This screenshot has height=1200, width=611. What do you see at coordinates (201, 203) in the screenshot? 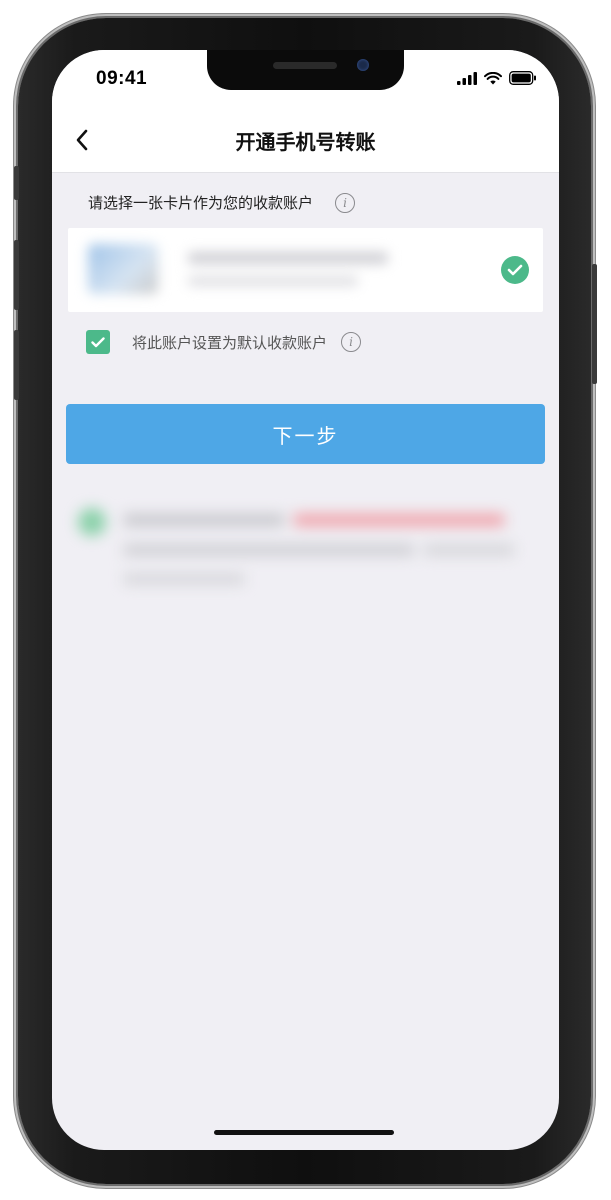
I see `account-section-label: 请选择一张卡片作为您的收款账户` at bounding box center [201, 203].